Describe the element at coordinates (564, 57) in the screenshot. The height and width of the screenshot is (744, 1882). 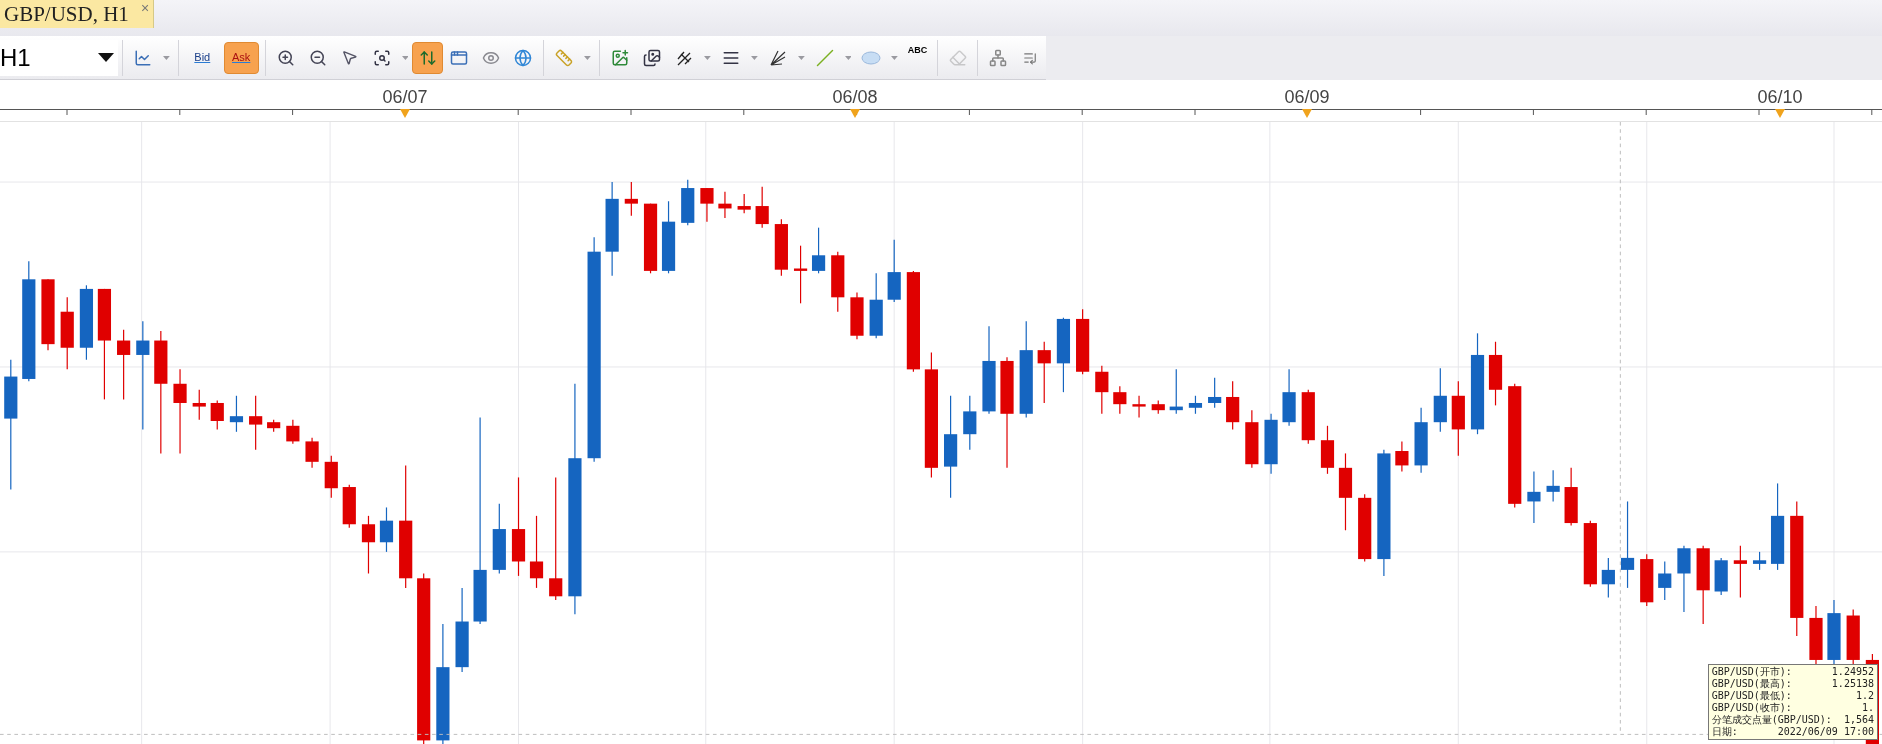
I see `ruler-icon` at that location.